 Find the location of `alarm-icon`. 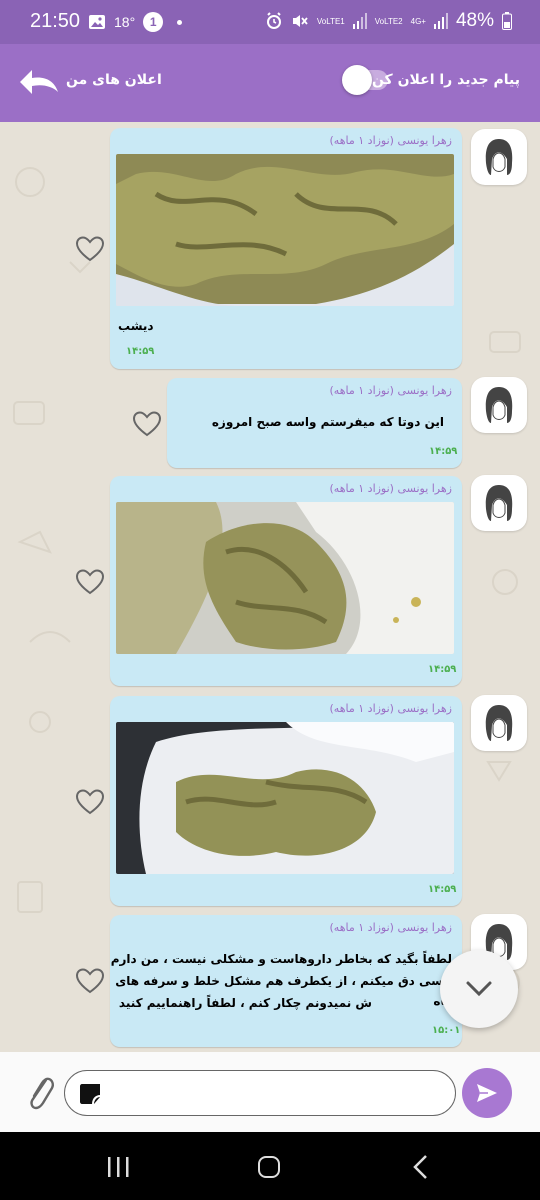

alarm-icon is located at coordinates (273, 20).